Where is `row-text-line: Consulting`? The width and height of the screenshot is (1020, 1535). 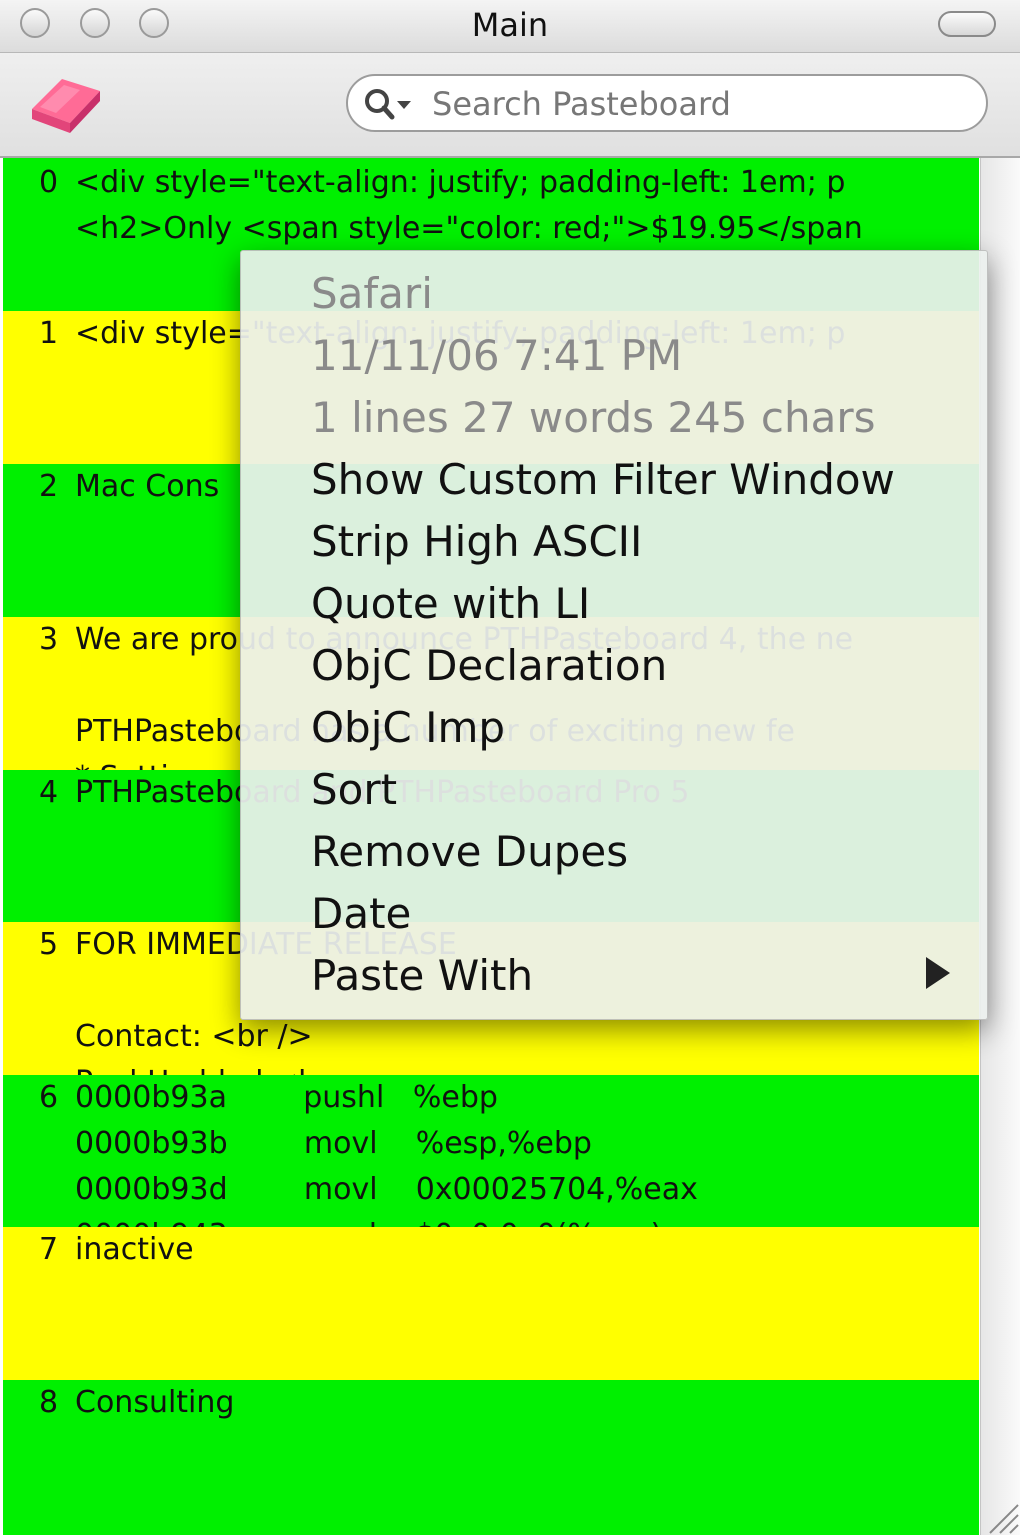
row-text-line: Consulting is located at coordinates (155, 1402).